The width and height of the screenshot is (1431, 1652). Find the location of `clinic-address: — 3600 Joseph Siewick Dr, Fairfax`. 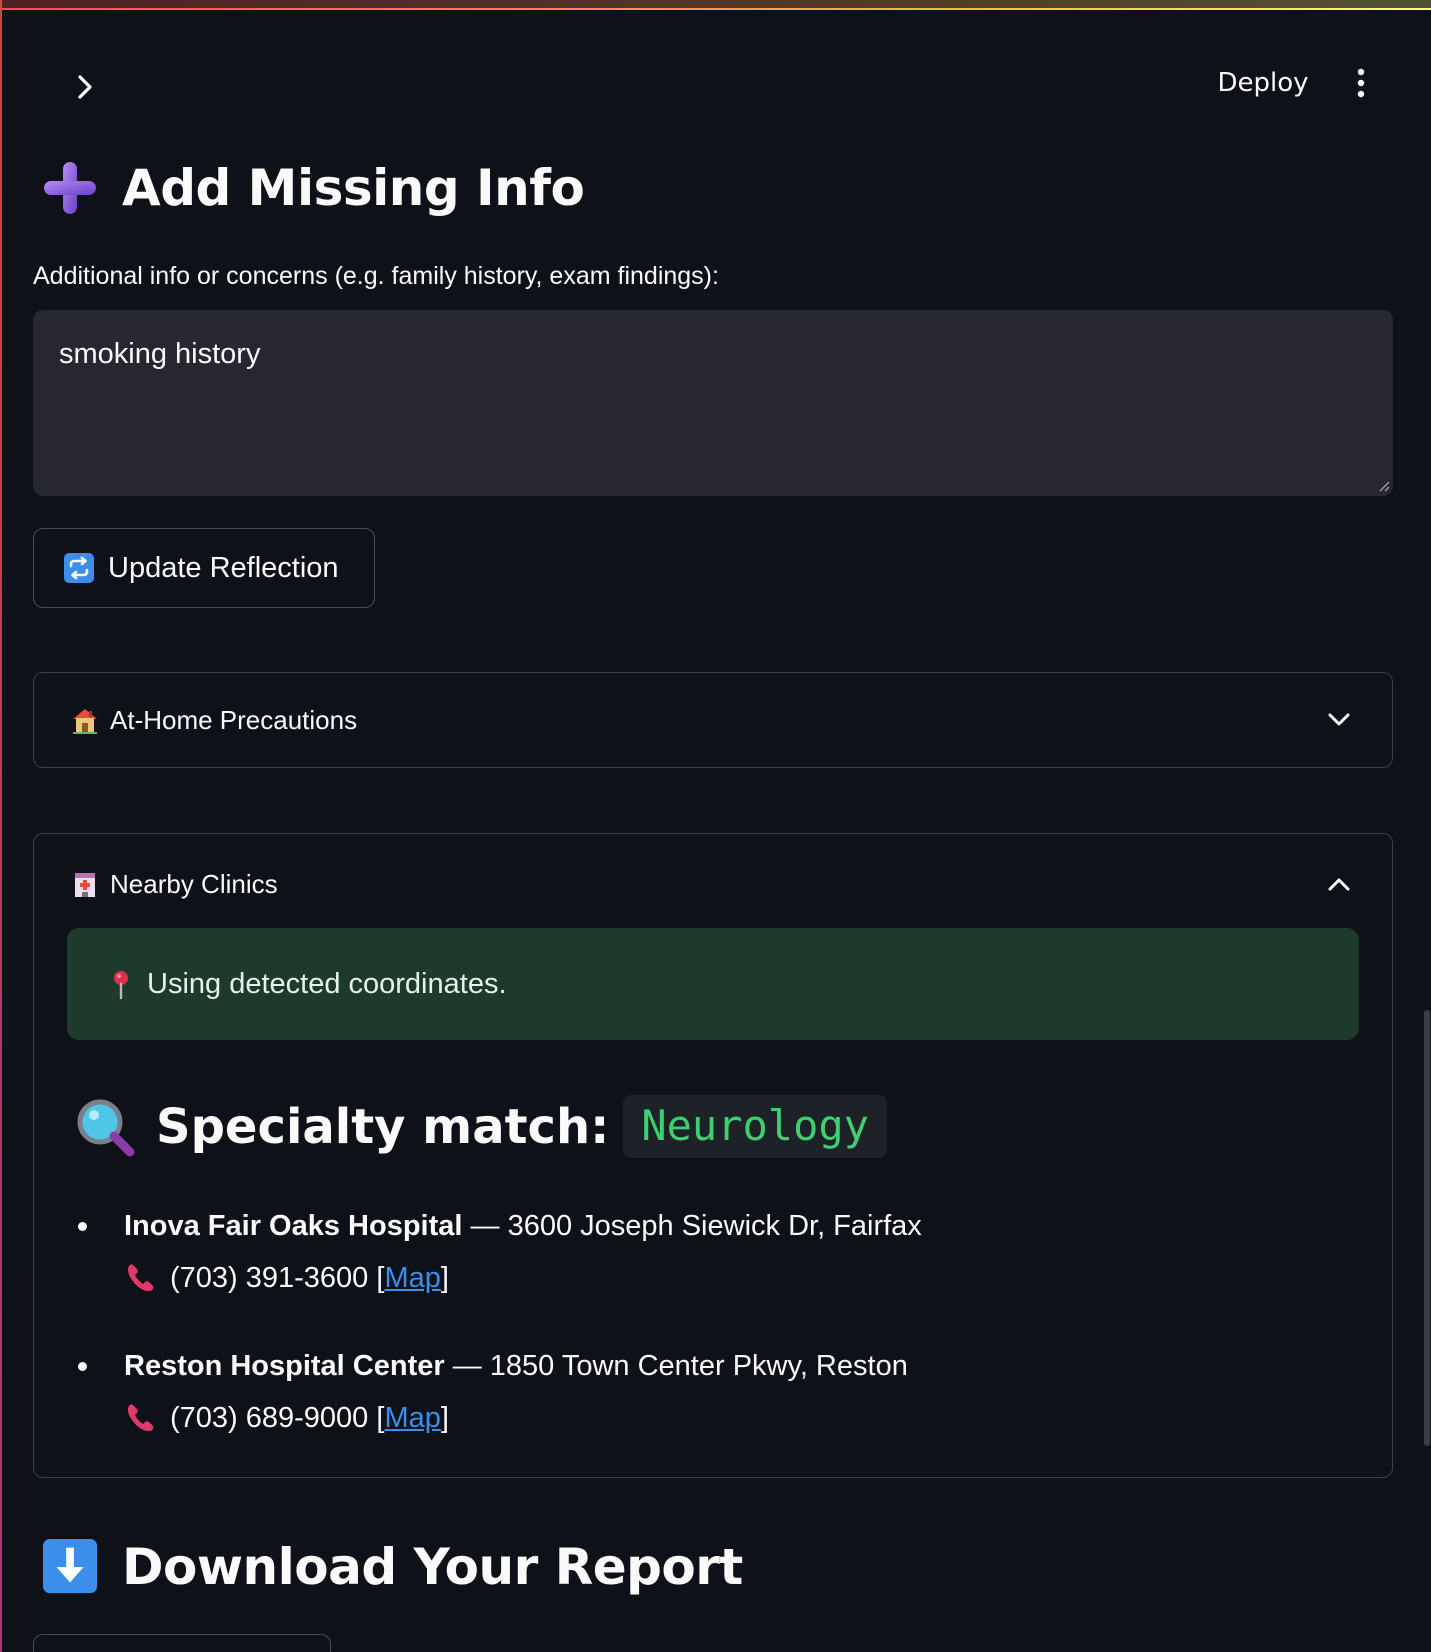

clinic-address: — 3600 Joseph Siewick Dr, Fairfax is located at coordinates (692, 1226).